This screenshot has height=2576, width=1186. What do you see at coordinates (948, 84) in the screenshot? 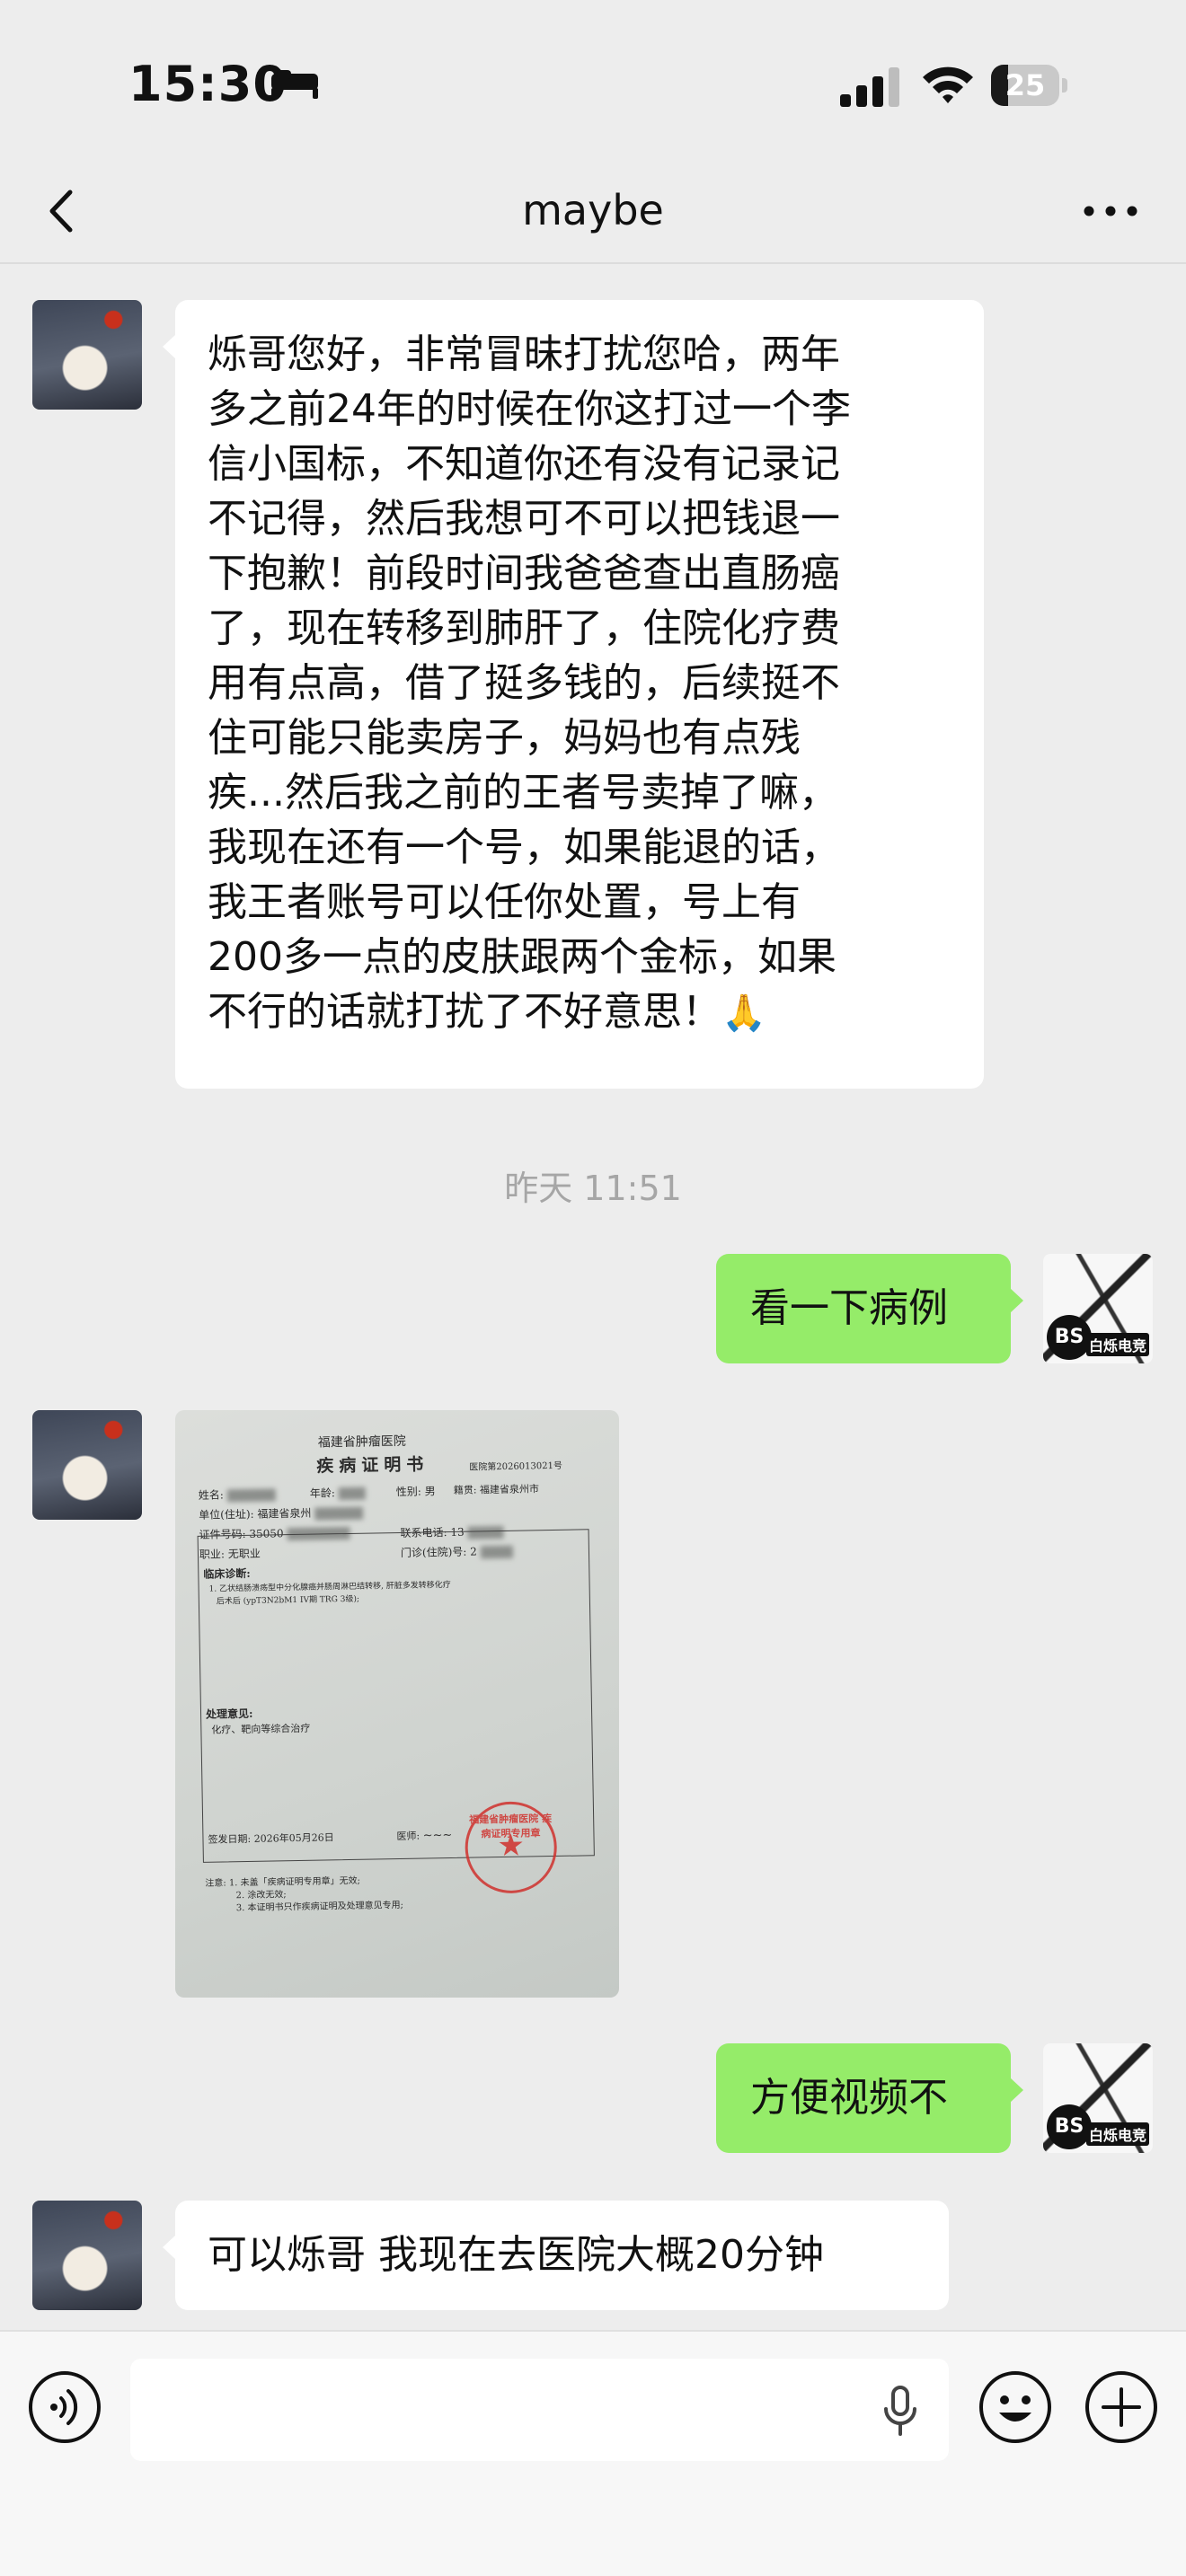
I see `wifi-icon` at bounding box center [948, 84].